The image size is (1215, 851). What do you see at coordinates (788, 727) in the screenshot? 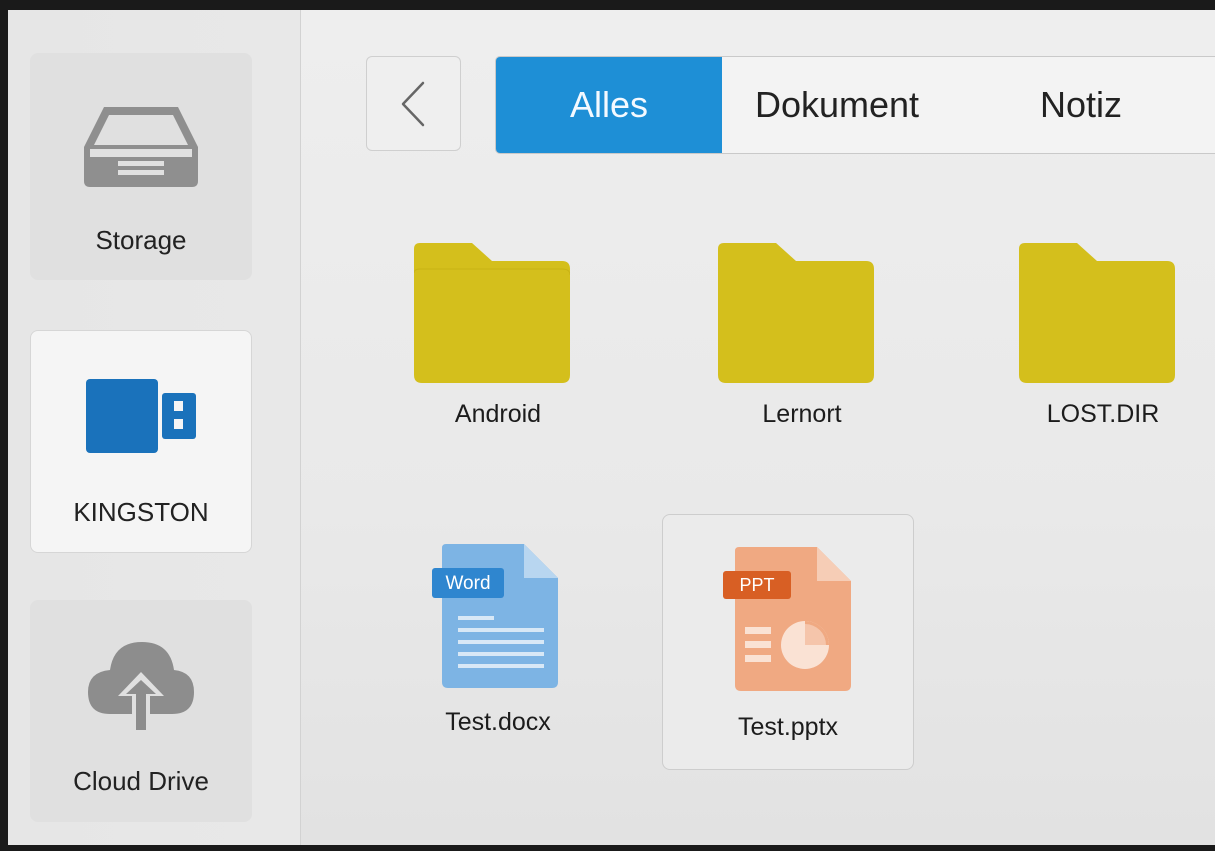
I see `file-name: Test.pptx` at bounding box center [788, 727].